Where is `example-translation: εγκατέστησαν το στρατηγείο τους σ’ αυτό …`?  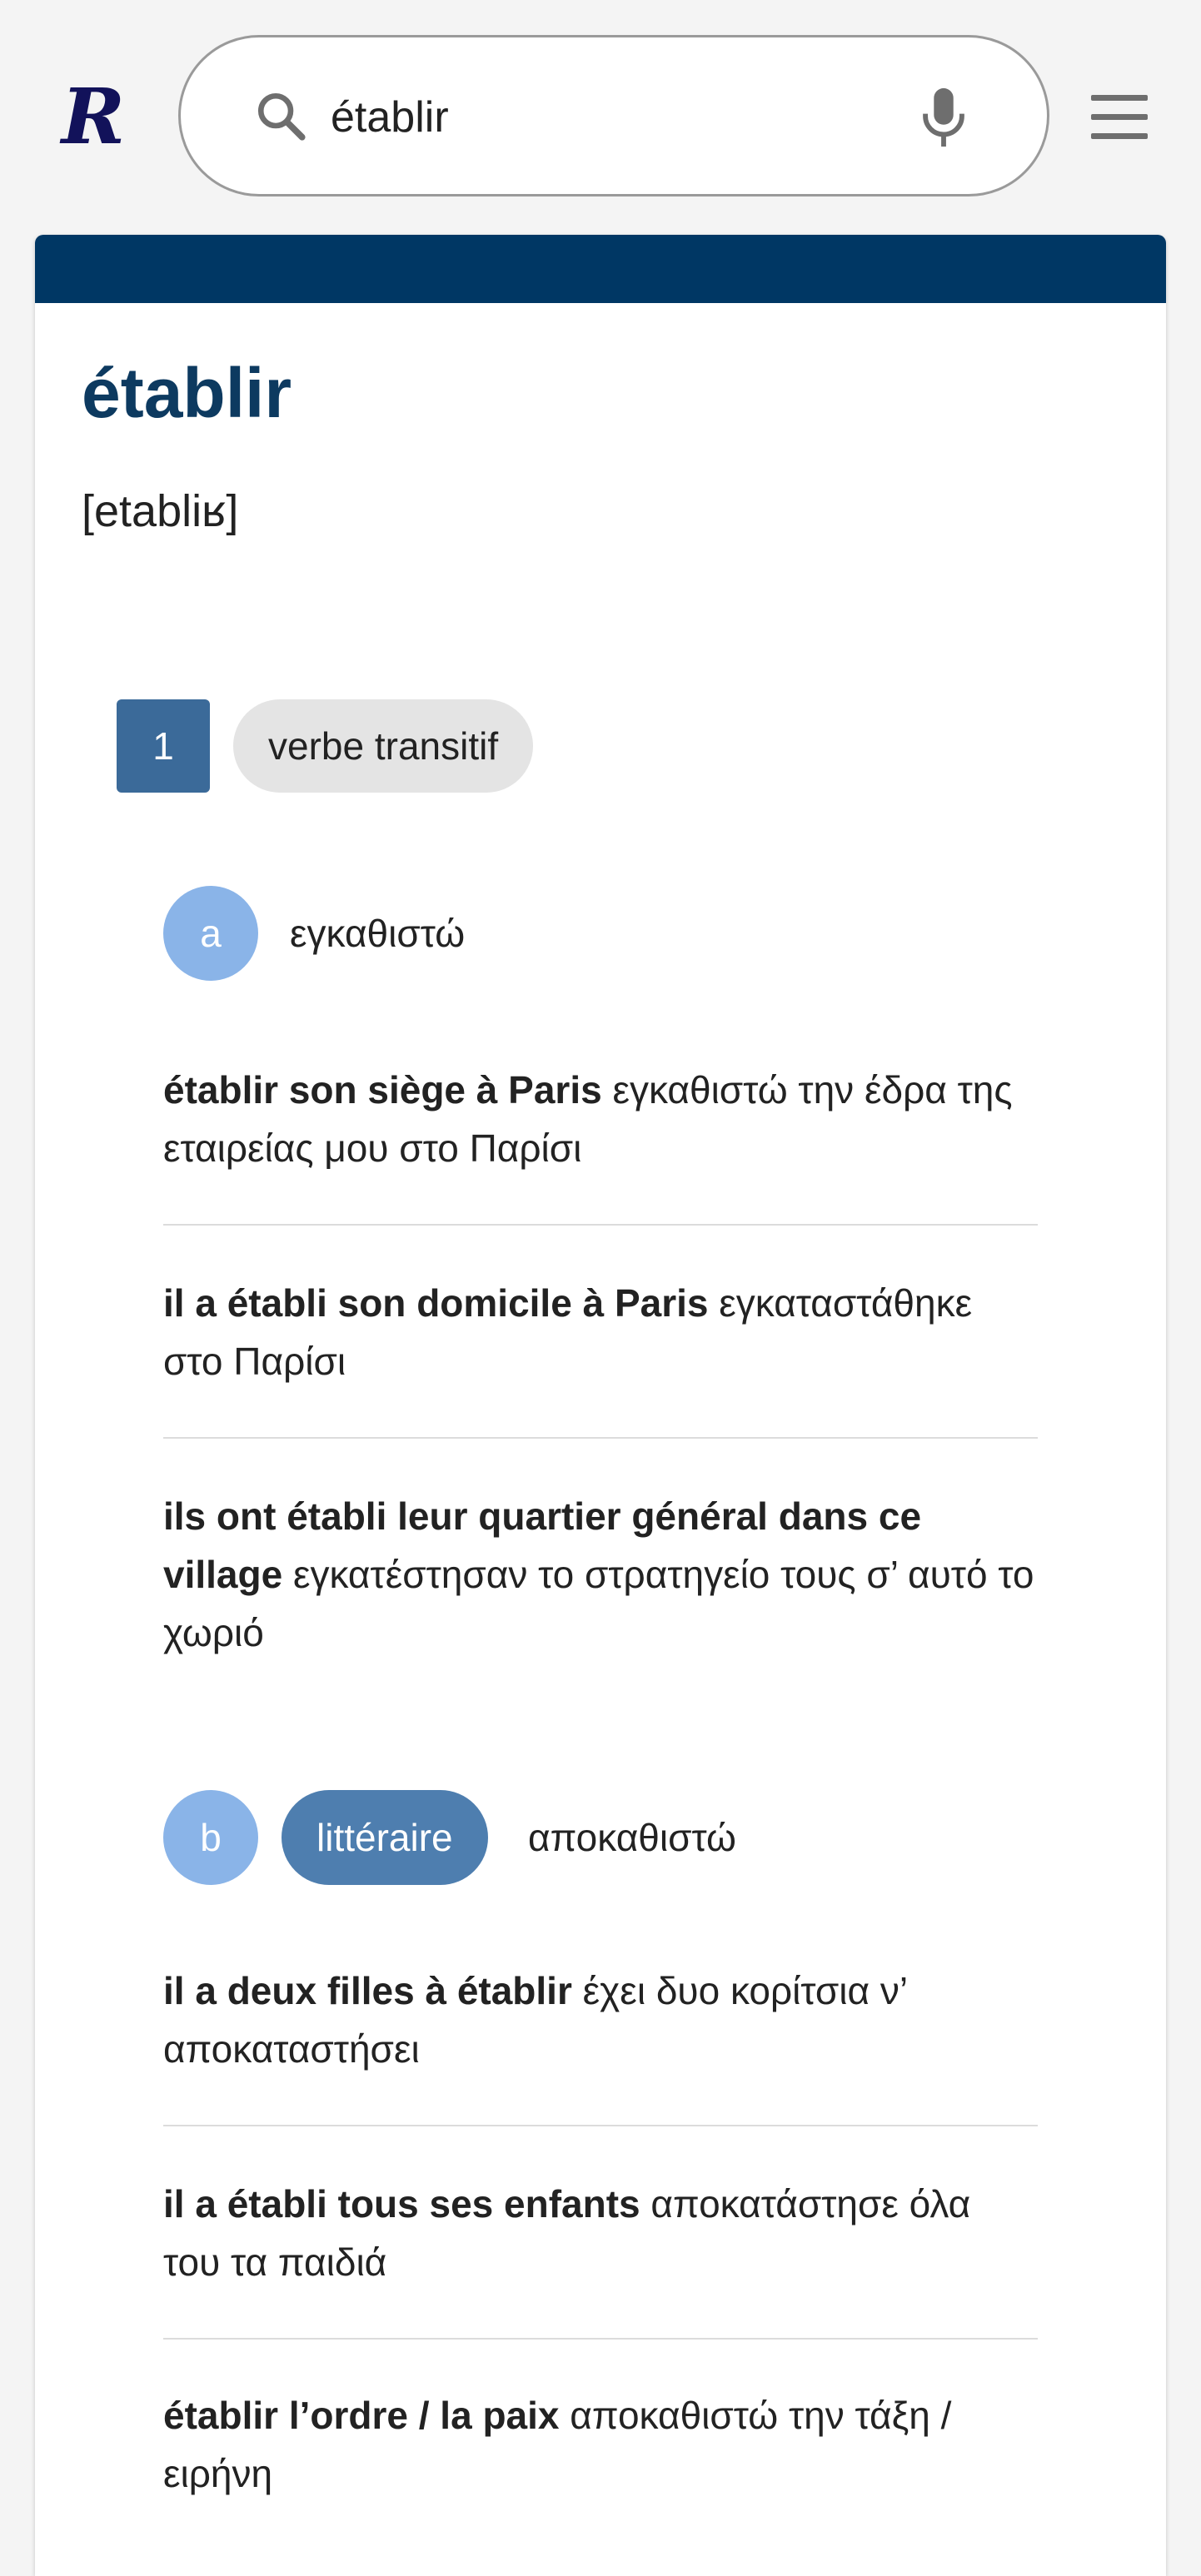 example-translation: εγκατέστησαν το στρατηγείο τους σ’ αυτό … is located at coordinates (598, 1603).